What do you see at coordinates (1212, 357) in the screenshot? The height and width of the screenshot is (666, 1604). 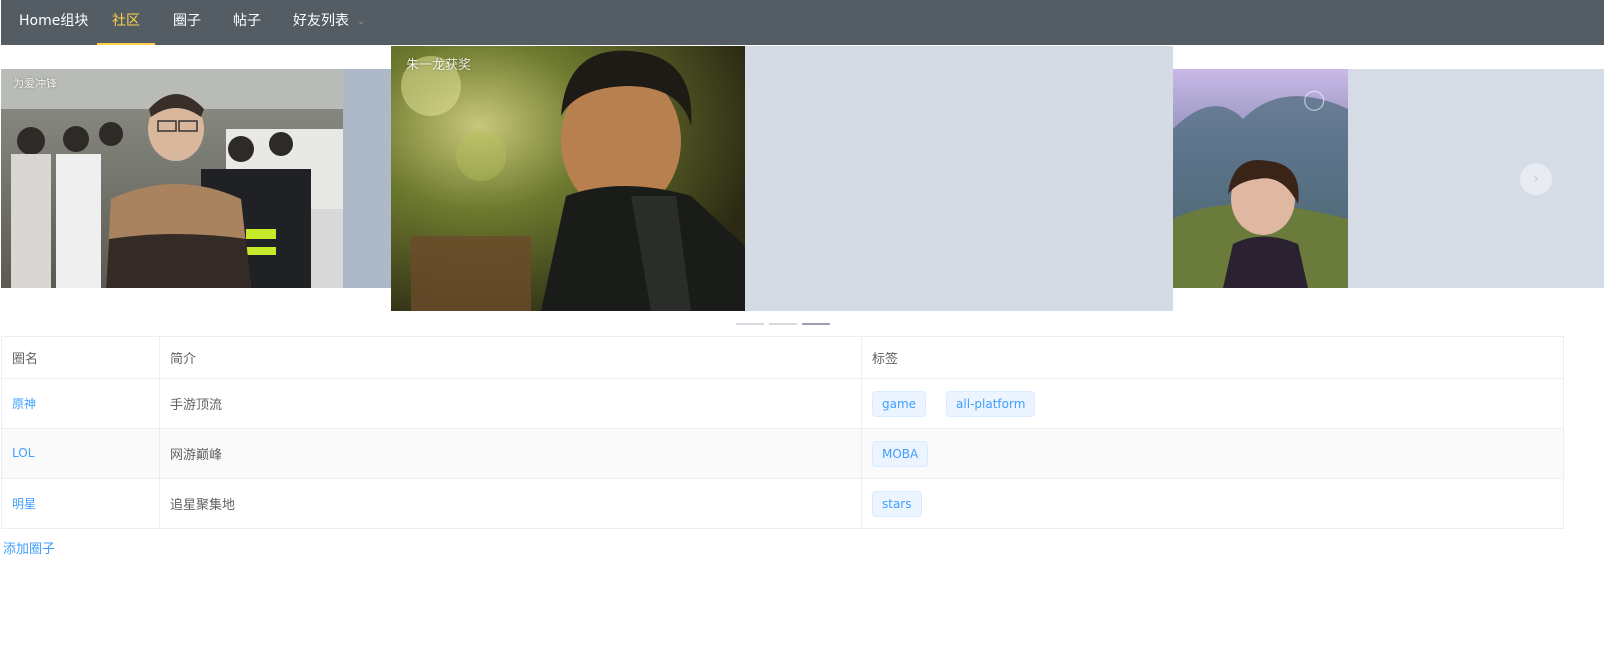 I see `column-header-tags: 标签` at bounding box center [1212, 357].